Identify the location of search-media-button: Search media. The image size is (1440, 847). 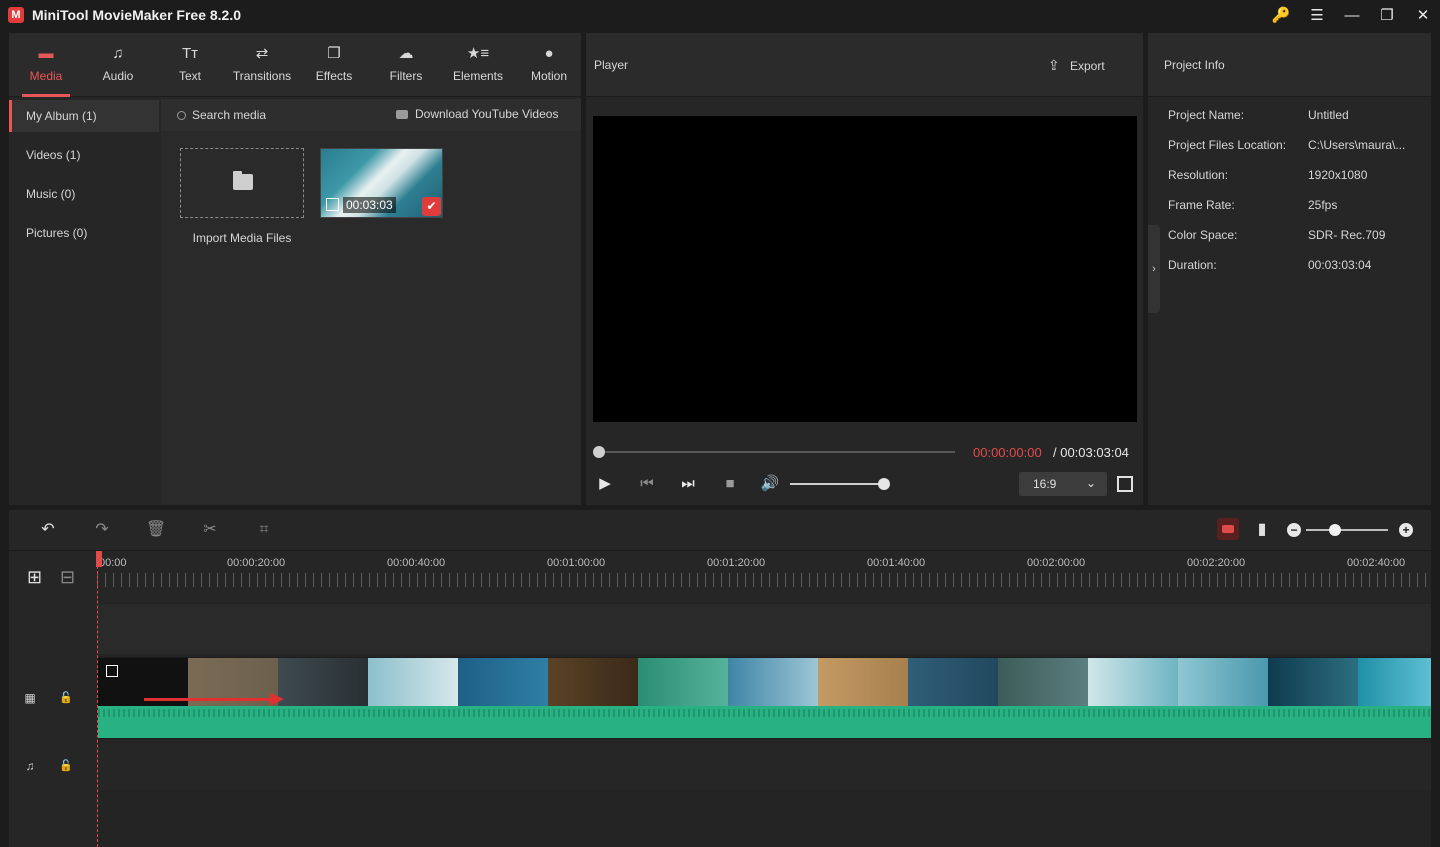
(221, 115).